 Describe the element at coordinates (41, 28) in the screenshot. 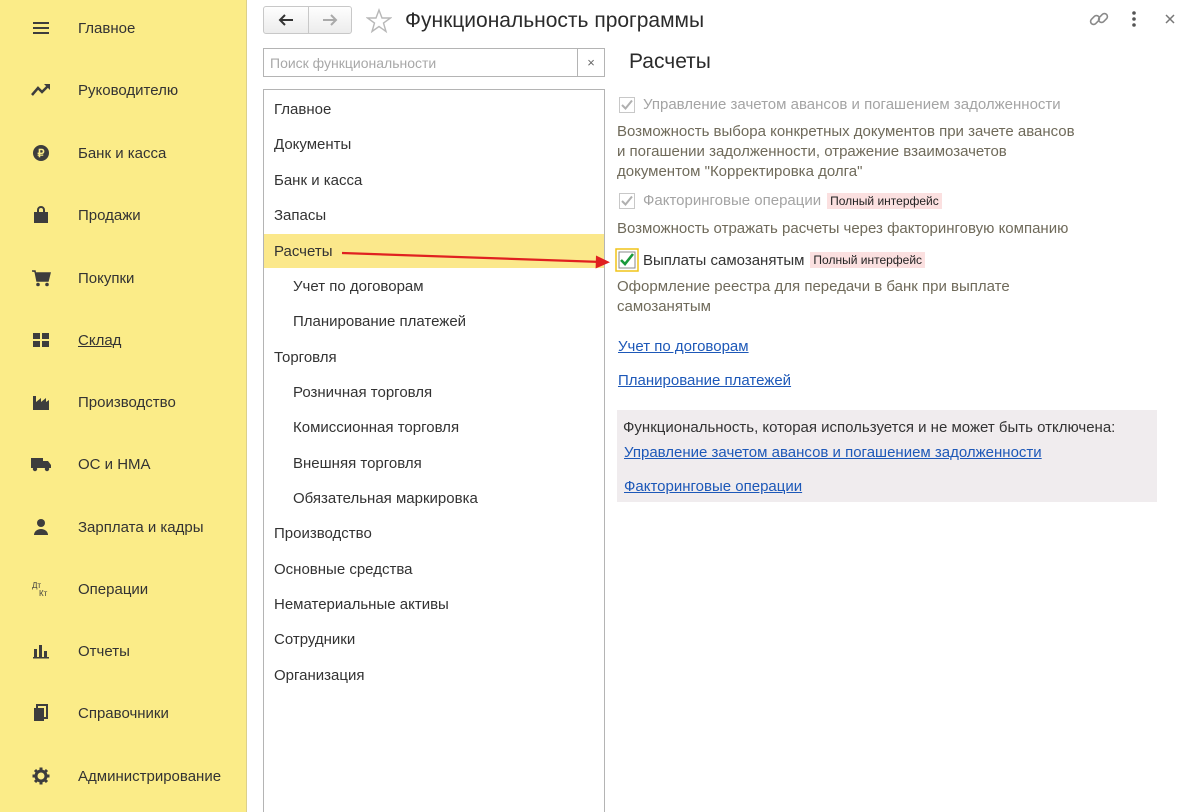

I see `menu-icon` at that location.